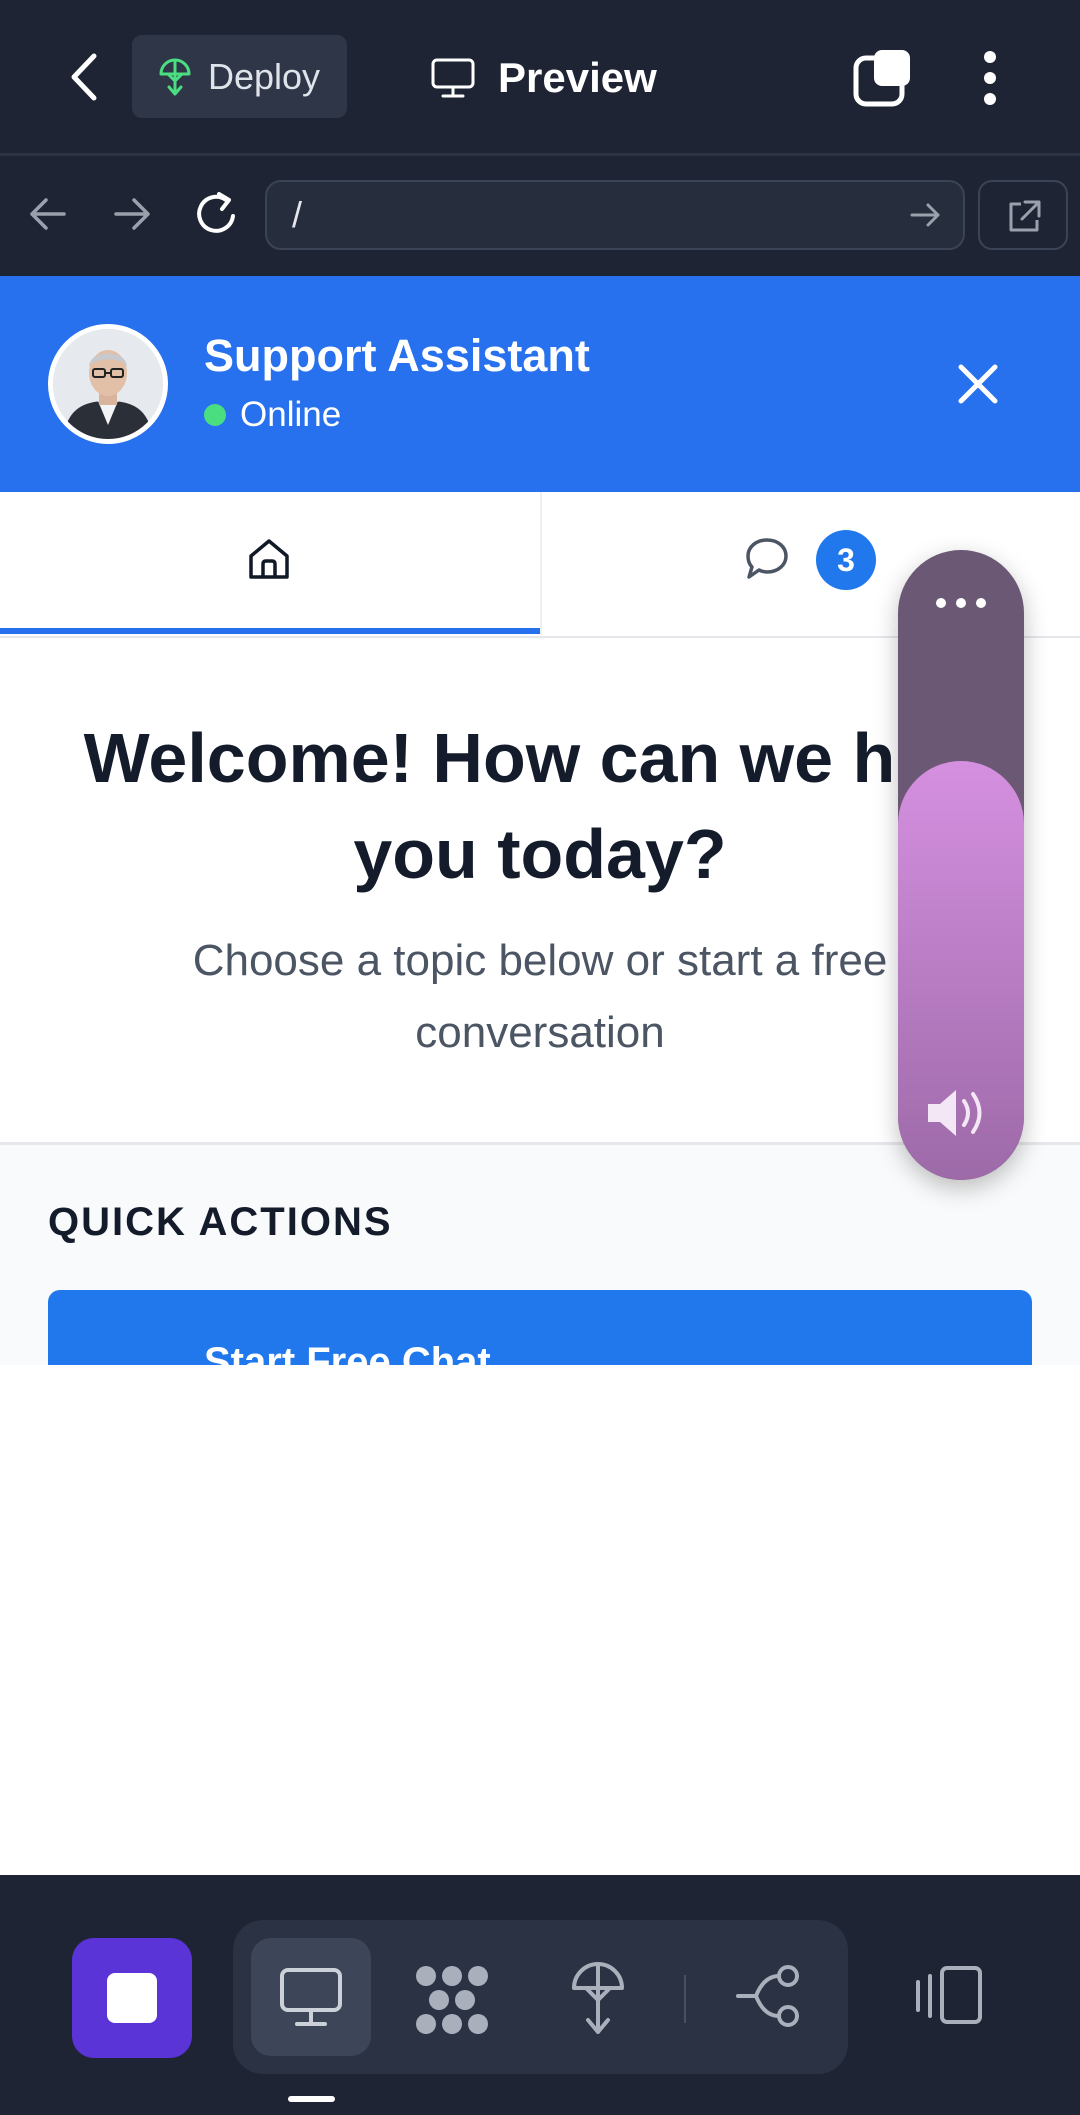 The width and height of the screenshot is (1080, 2115). Describe the element at coordinates (220, 1222) in the screenshot. I see `quick-actions-heading: QUICK ACTIONS` at that location.